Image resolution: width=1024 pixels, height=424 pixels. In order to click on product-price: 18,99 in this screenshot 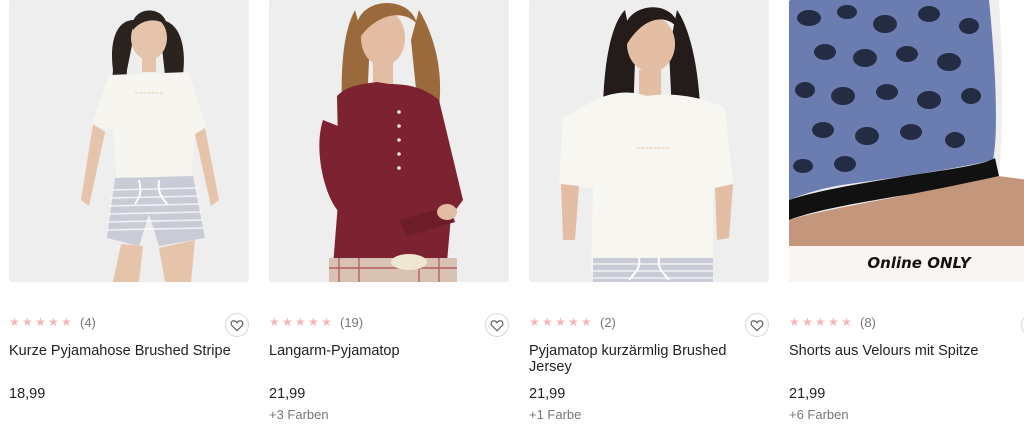, I will do `click(27, 394)`.